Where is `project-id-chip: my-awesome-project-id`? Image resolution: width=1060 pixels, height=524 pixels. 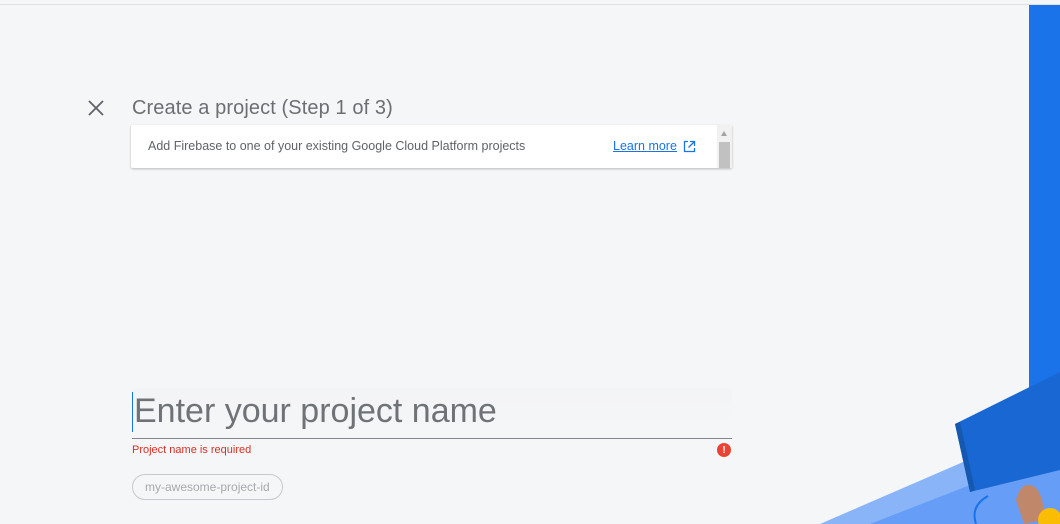
project-id-chip: my-awesome-project-id is located at coordinates (207, 487).